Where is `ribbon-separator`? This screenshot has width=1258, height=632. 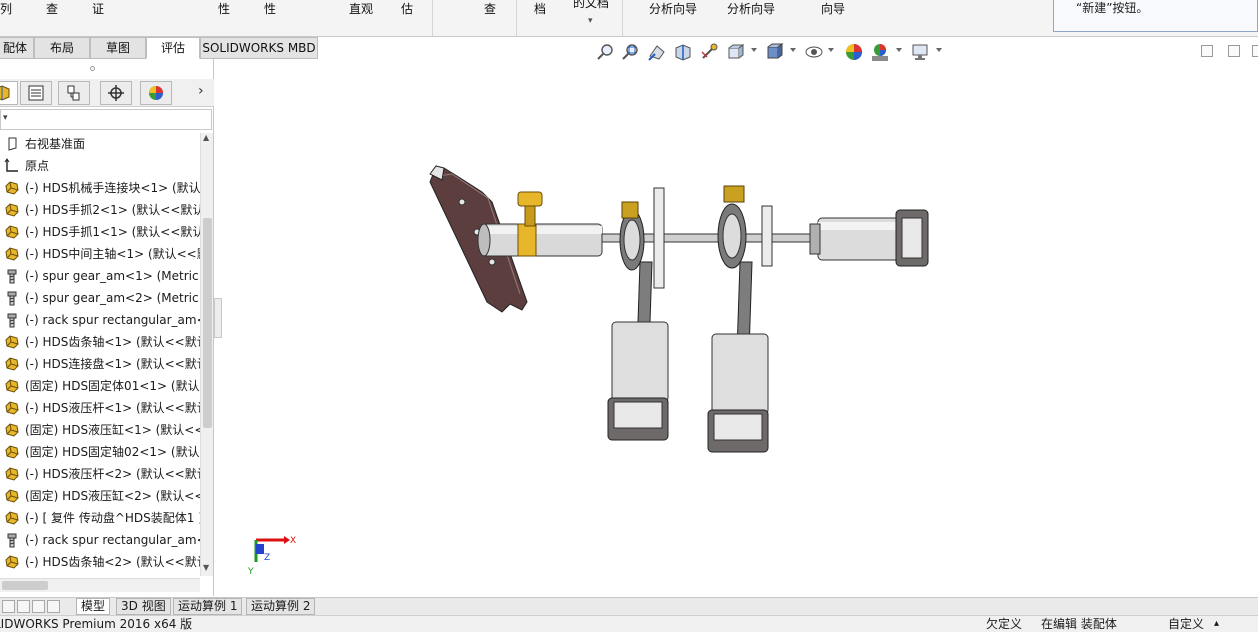 ribbon-separator is located at coordinates (432, 18).